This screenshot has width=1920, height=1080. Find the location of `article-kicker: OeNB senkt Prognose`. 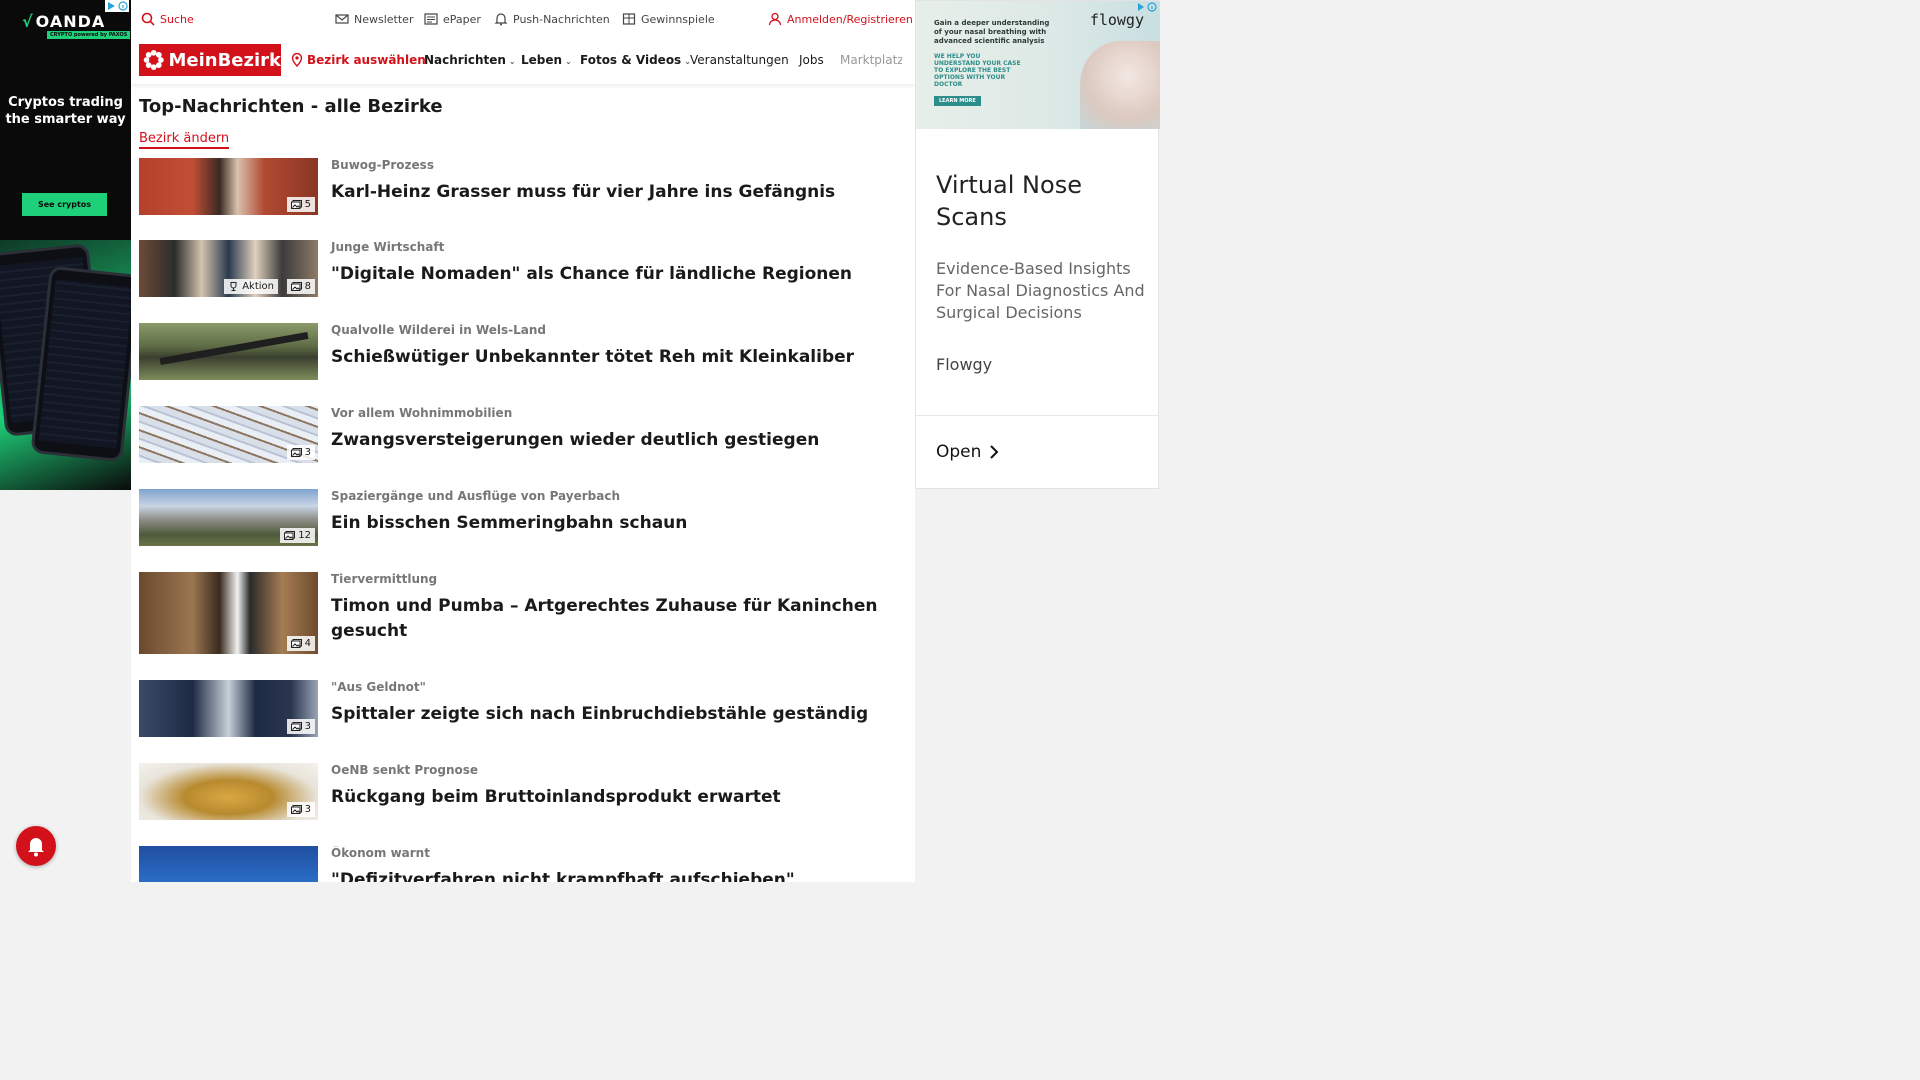

article-kicker: OeNB senkt Prognose is located at coordinates (405, 770).